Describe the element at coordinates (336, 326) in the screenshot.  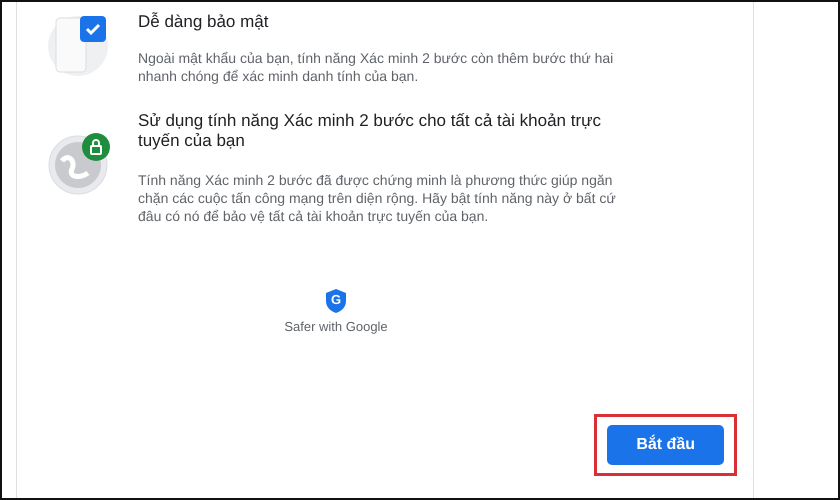
I see `safer-with-google-label: Safer with Google` at that location.